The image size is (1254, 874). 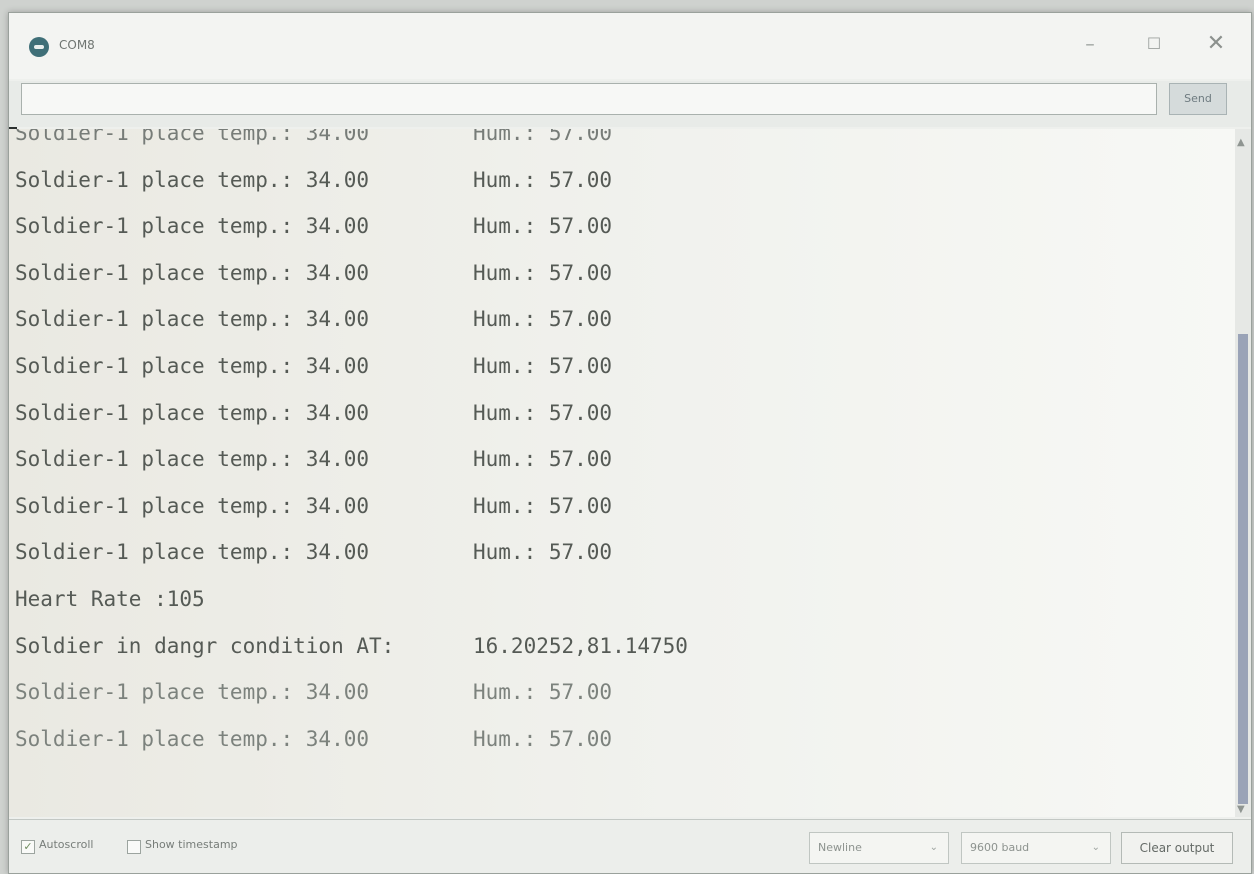 I want to click on baud-rate-select: 9600 baud ⌄, so click(x=1036, y=848).